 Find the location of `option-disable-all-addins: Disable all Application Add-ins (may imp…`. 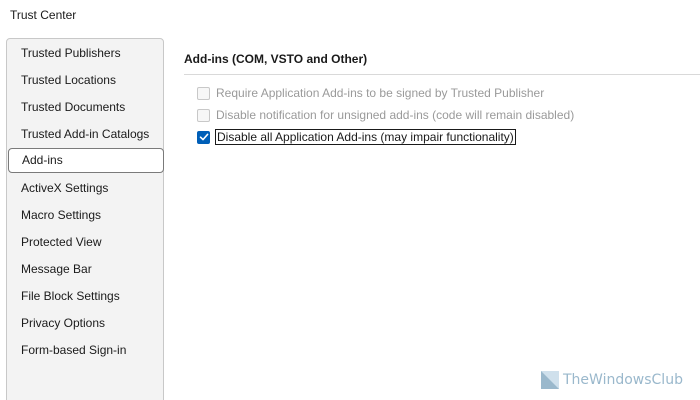

option-disable-all-addins: Disable all Application Add-ins (may imp… is located at coordinates (356, 137).